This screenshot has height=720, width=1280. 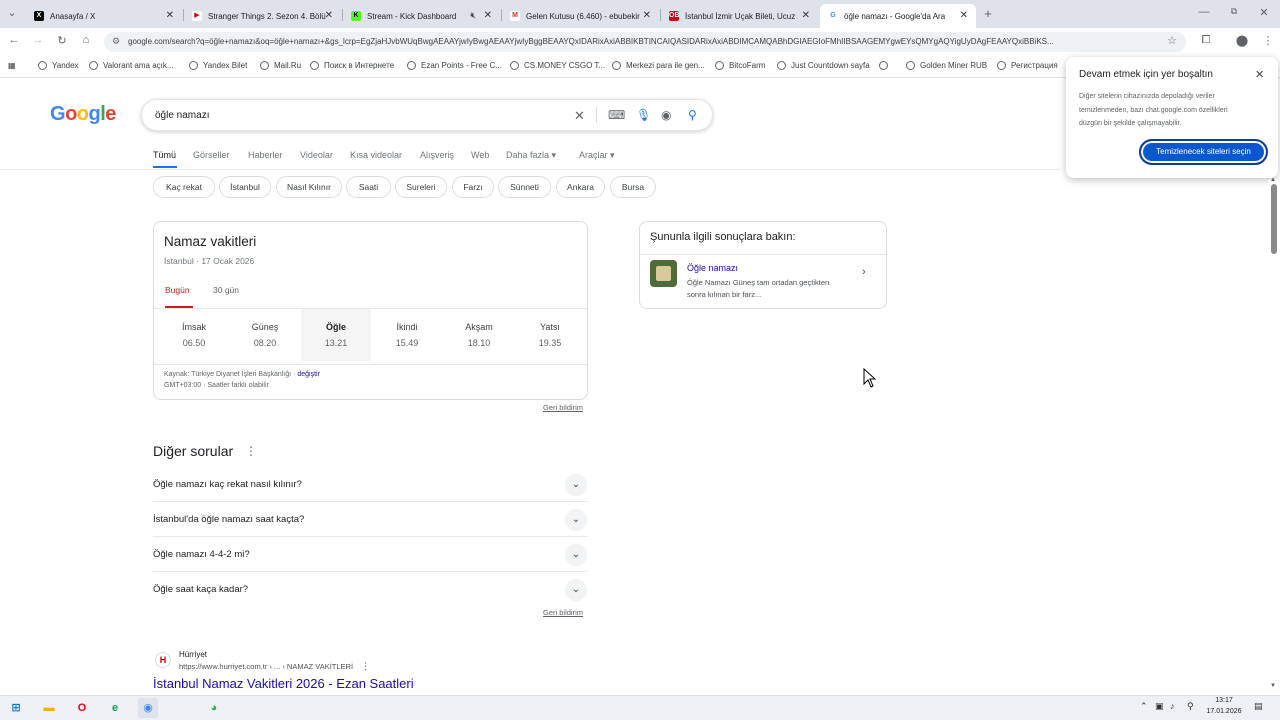 What do you see at coordinates (1274, 437) in the screenshot?
I see `scrollbar` at bounding box center [1274, 437].